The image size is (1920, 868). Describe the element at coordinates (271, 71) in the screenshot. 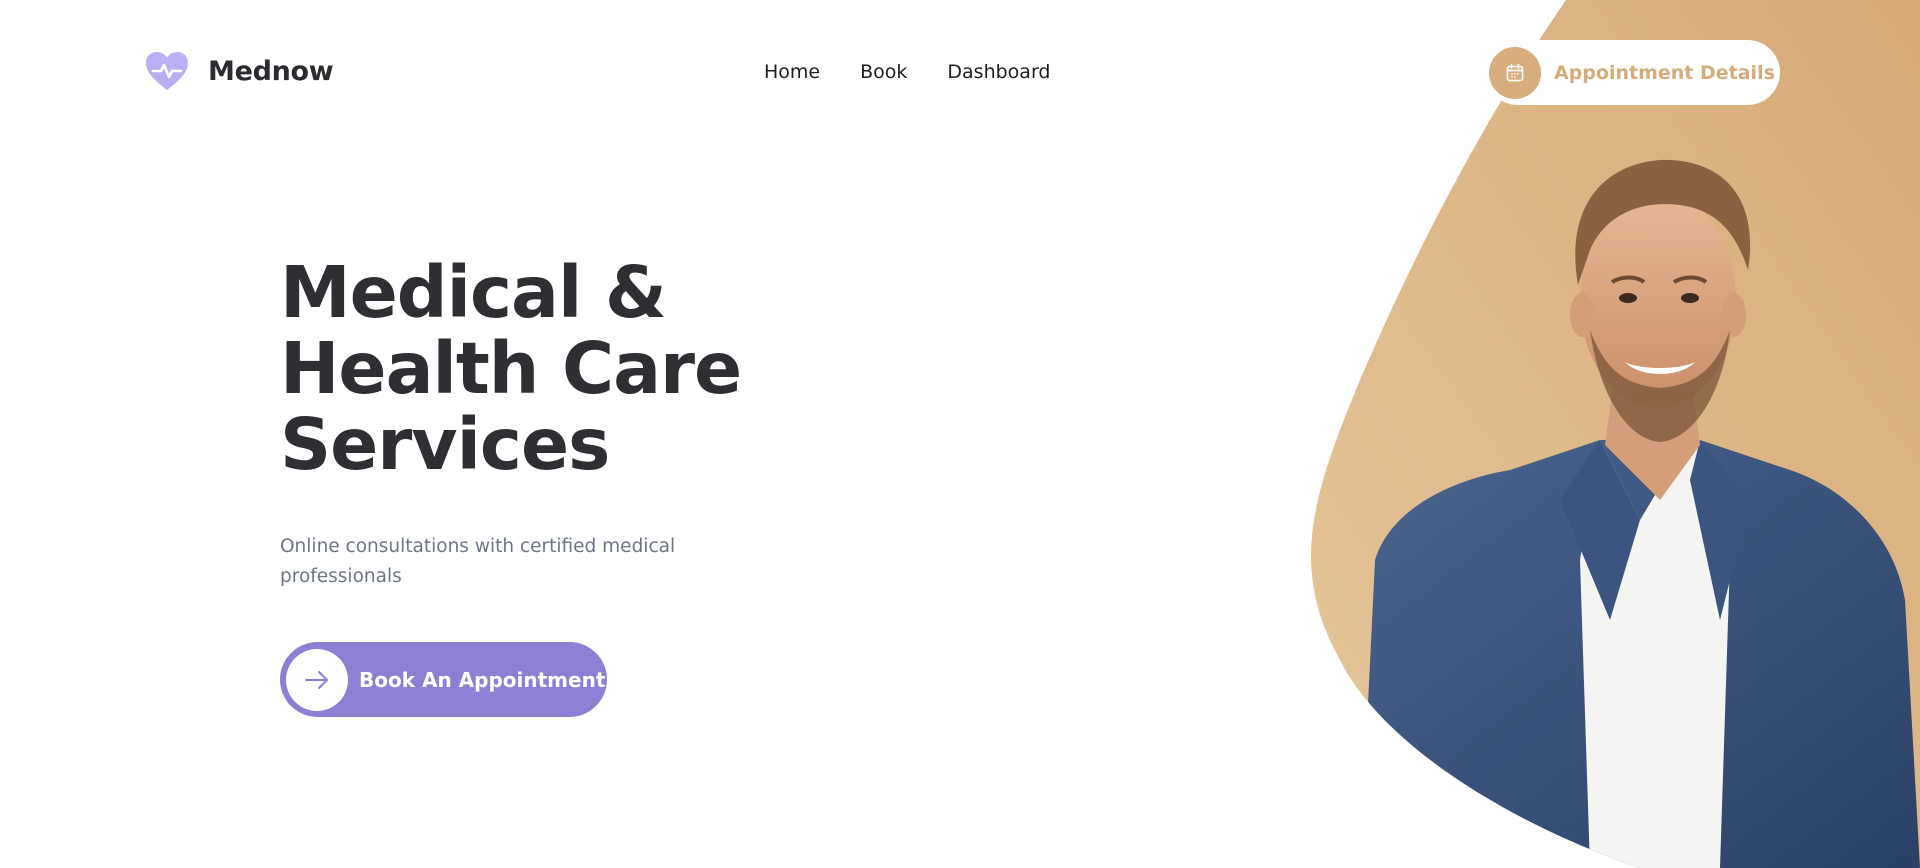

I see `brand-name: Mednow` at that location.